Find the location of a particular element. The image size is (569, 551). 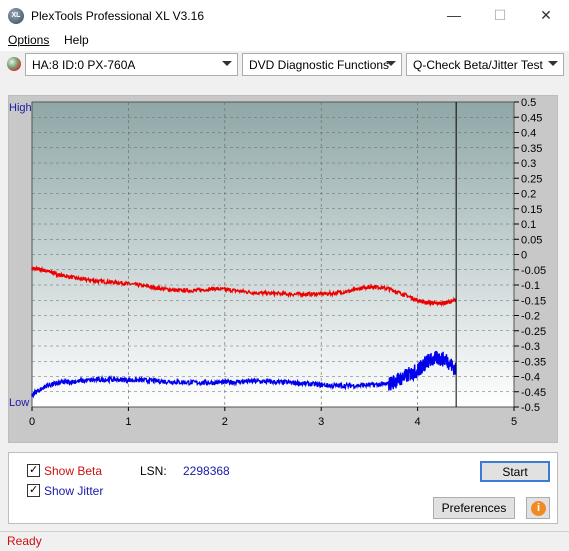

show-beta-label: Show Beta is located at coordinates (73, 471).